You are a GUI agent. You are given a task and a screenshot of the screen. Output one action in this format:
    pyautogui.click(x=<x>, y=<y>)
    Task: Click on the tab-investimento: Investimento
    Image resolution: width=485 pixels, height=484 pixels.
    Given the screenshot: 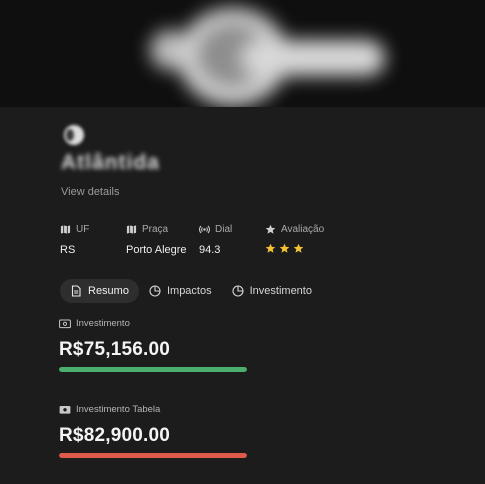 What is the action you would take?
    pyautogui.click(x=272, y=291)
    